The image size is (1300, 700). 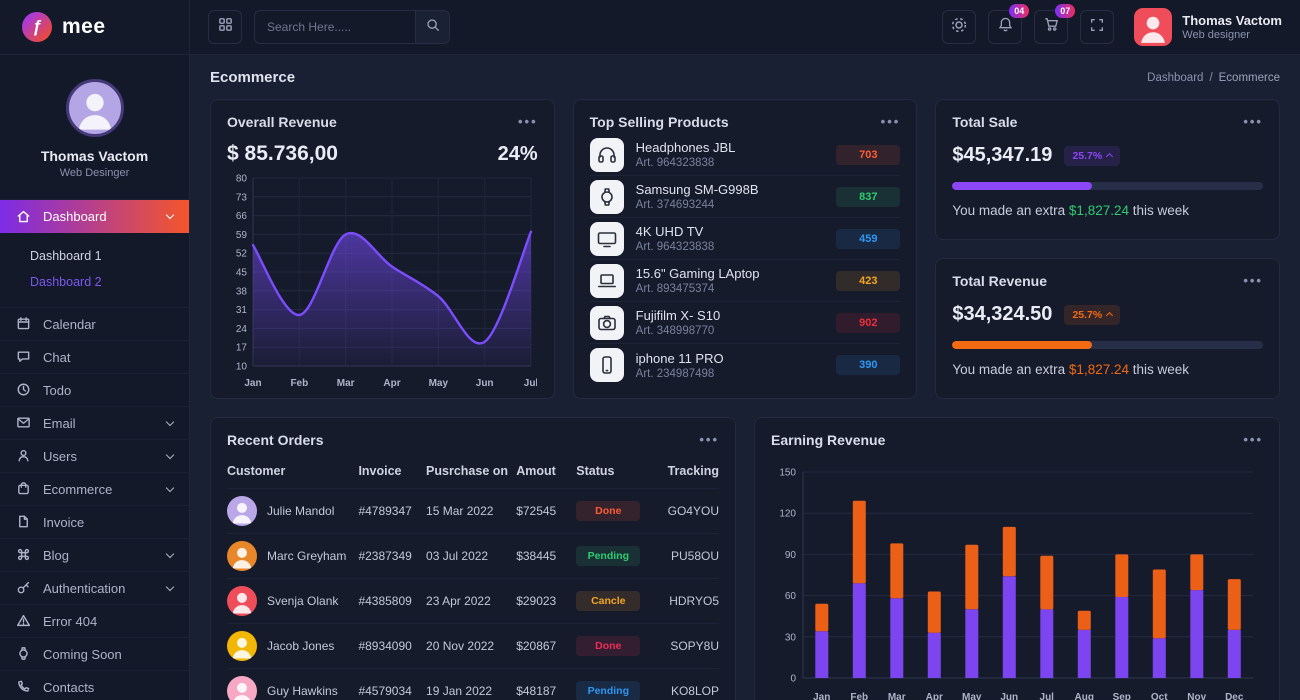 What do you see at coordinates (745, 323) in the screenshot?
I see `product-row: Fujifilm X- S10 Art. 348998770 902` at bounding box center [745, 323].